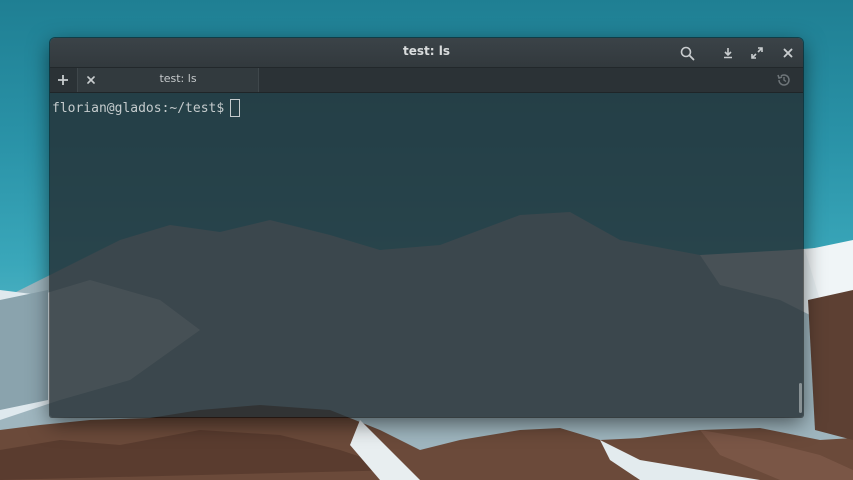  I want to click on download-button, so click(728, 53).